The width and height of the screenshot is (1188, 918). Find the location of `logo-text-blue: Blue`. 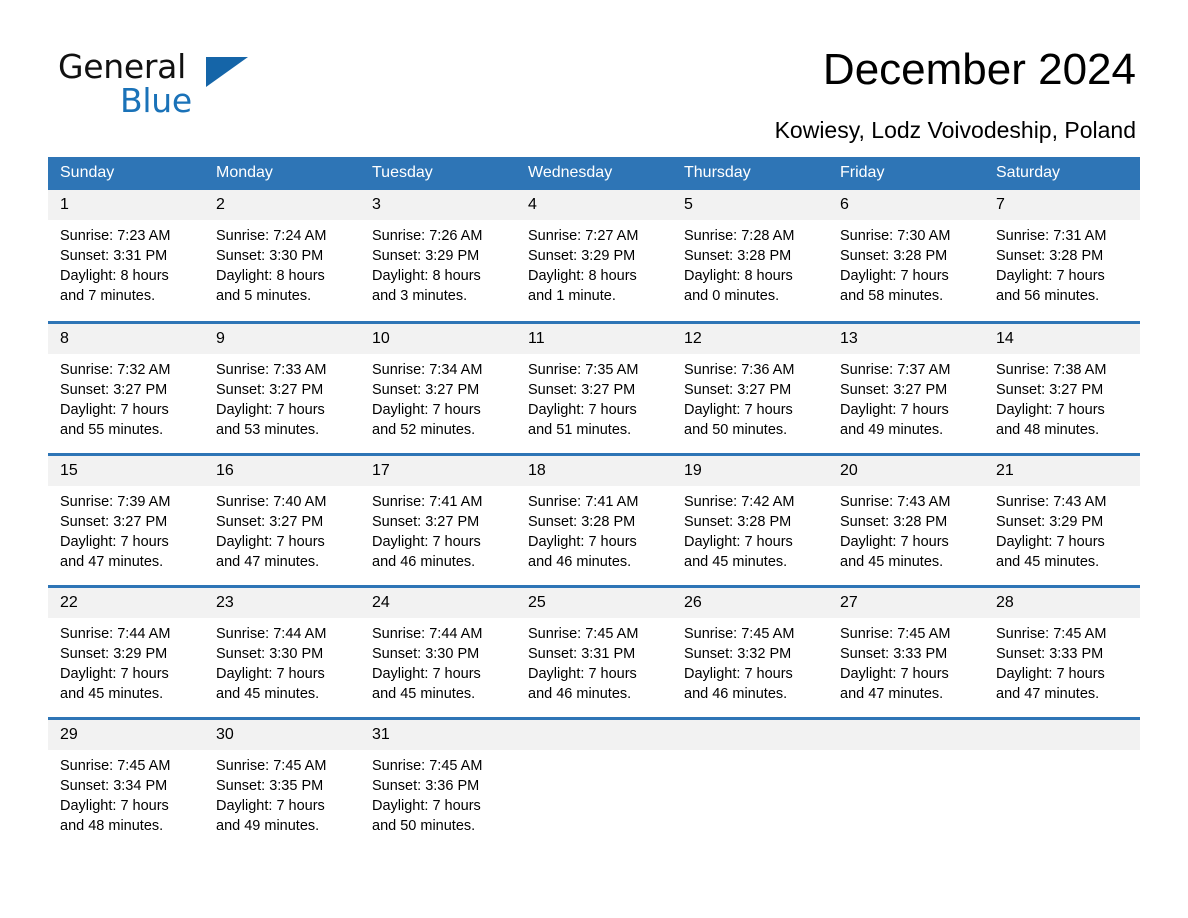

logo-text-blue: Blue is located at coordinates (156, 100).